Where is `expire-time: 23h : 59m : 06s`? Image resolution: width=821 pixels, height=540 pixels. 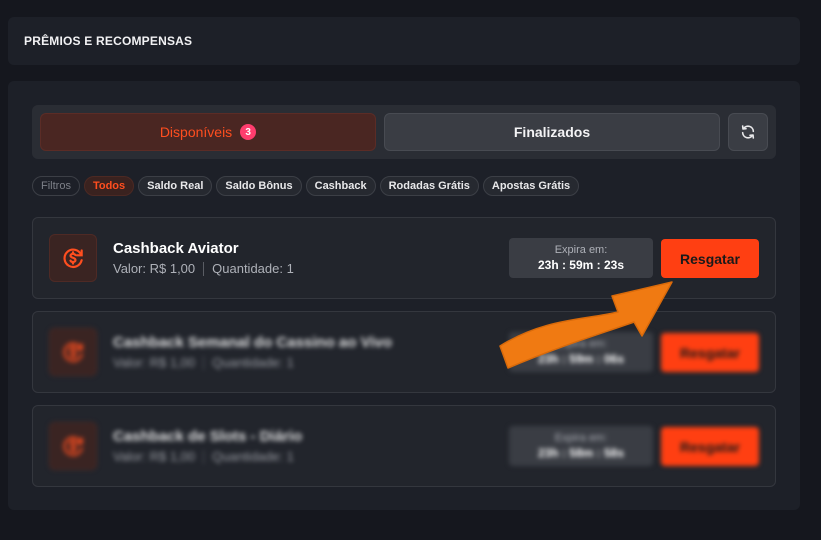
expire-time: 23h : 59m : 06s is located at coordinates (581, 359).